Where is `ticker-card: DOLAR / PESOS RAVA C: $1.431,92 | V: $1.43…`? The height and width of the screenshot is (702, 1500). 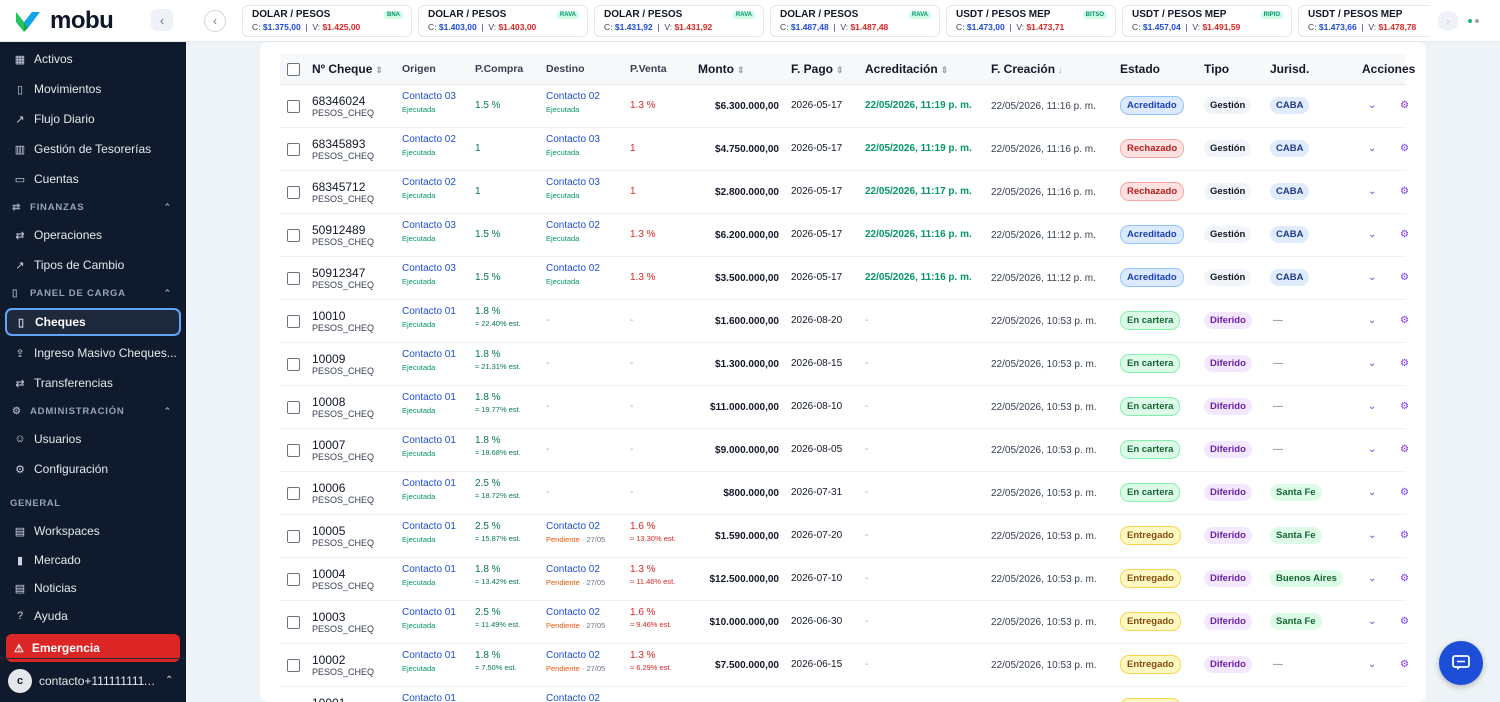
ticker-card: DOLAR / PESOS RAVA C: $1.431,92 | V: $1.43… is located at coordinates (679, 20).